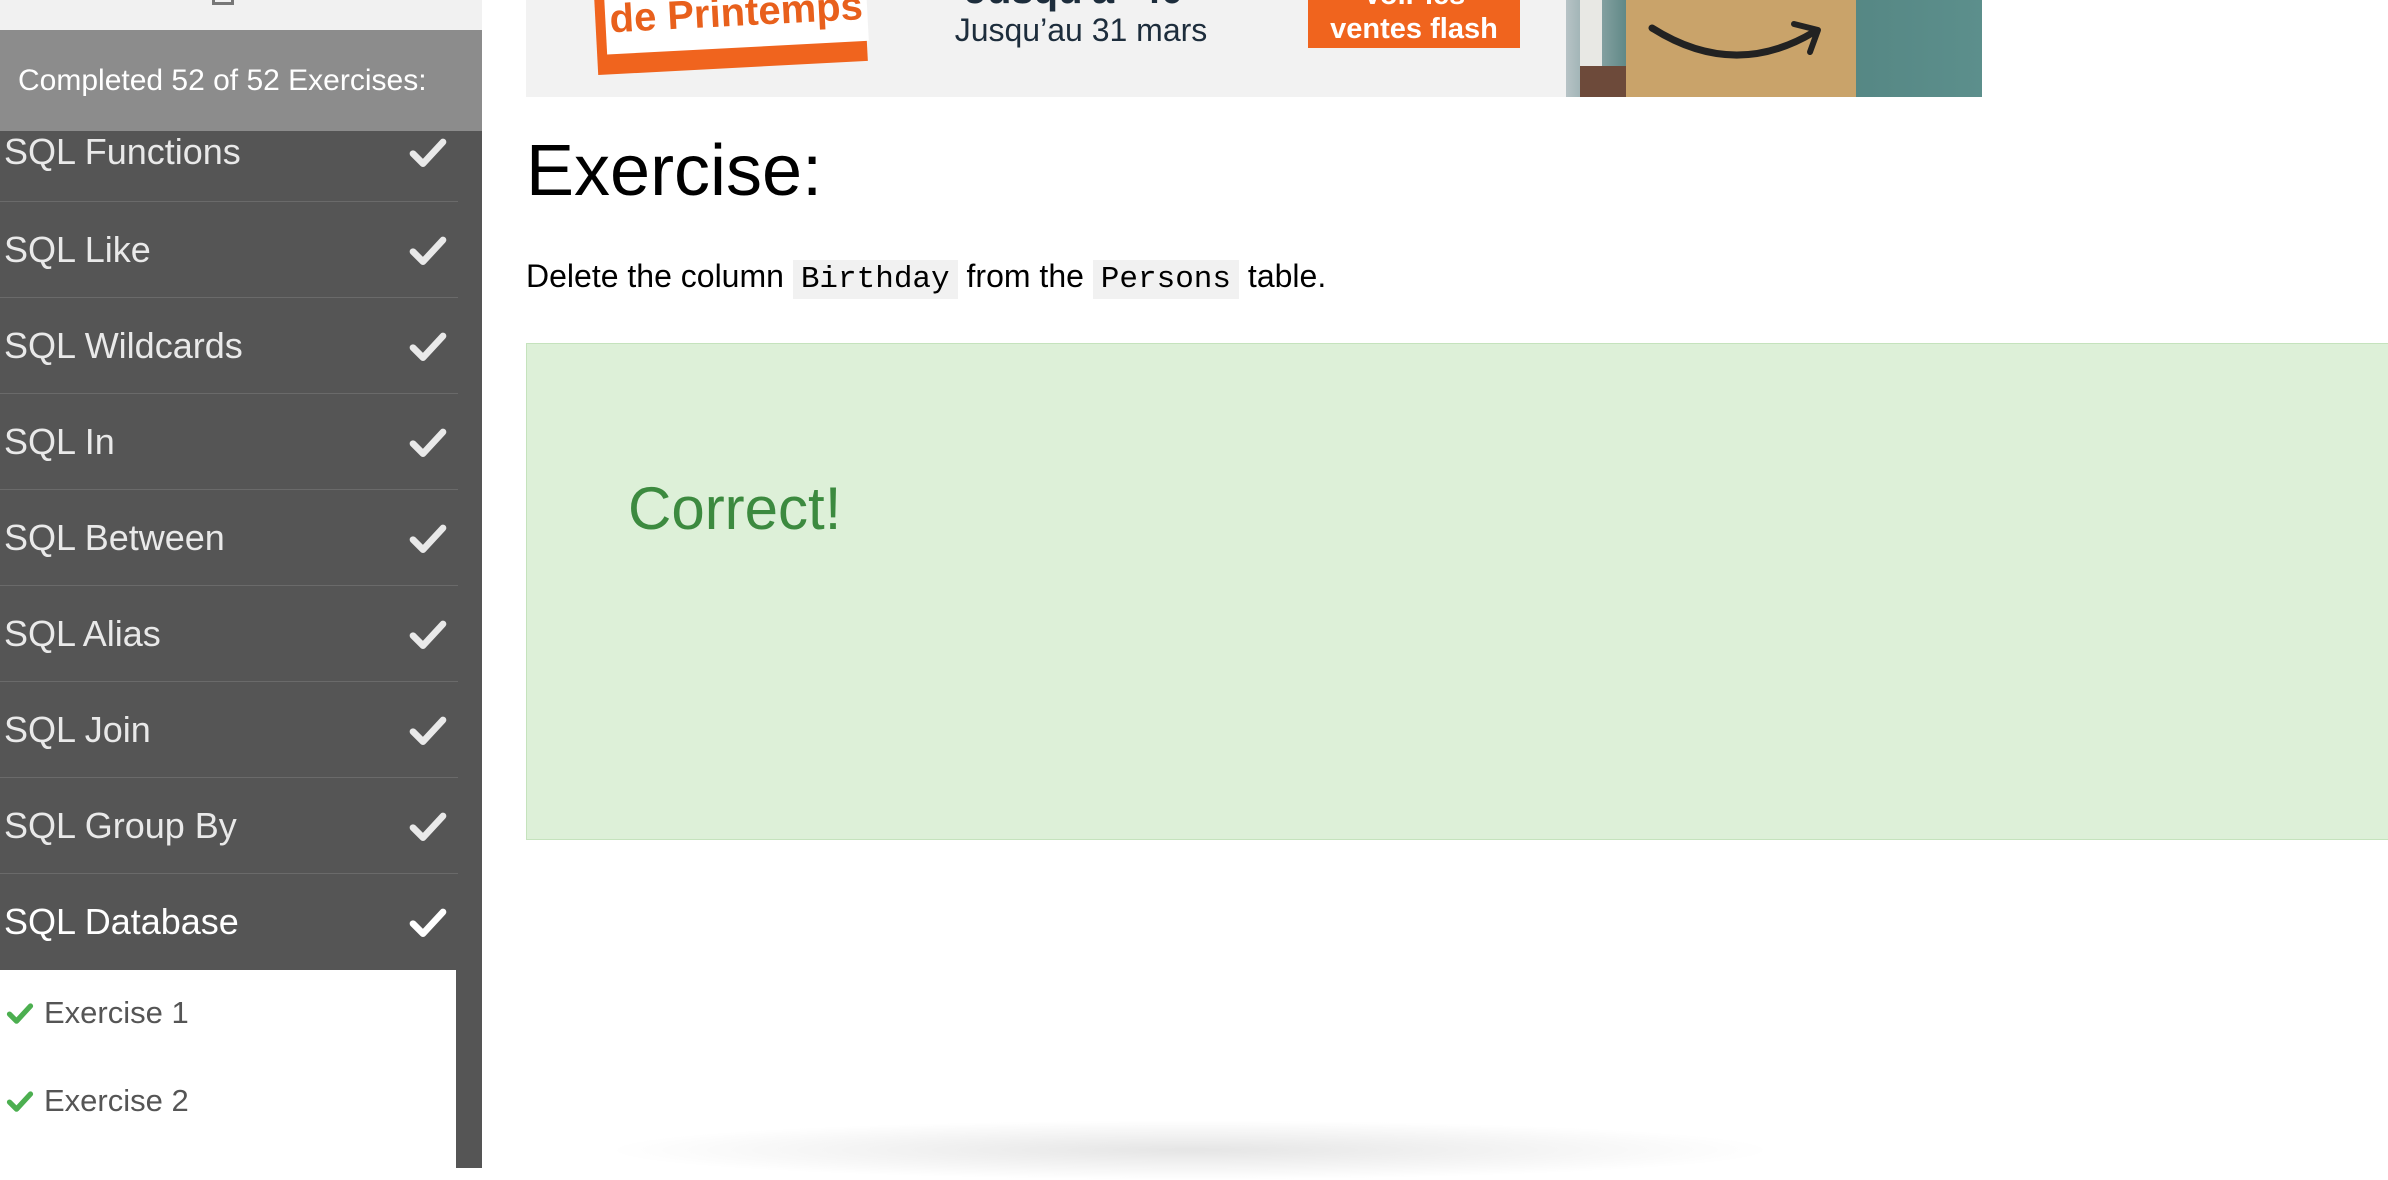  I want to click on topic-label: SQL Like, so click(77, 249).